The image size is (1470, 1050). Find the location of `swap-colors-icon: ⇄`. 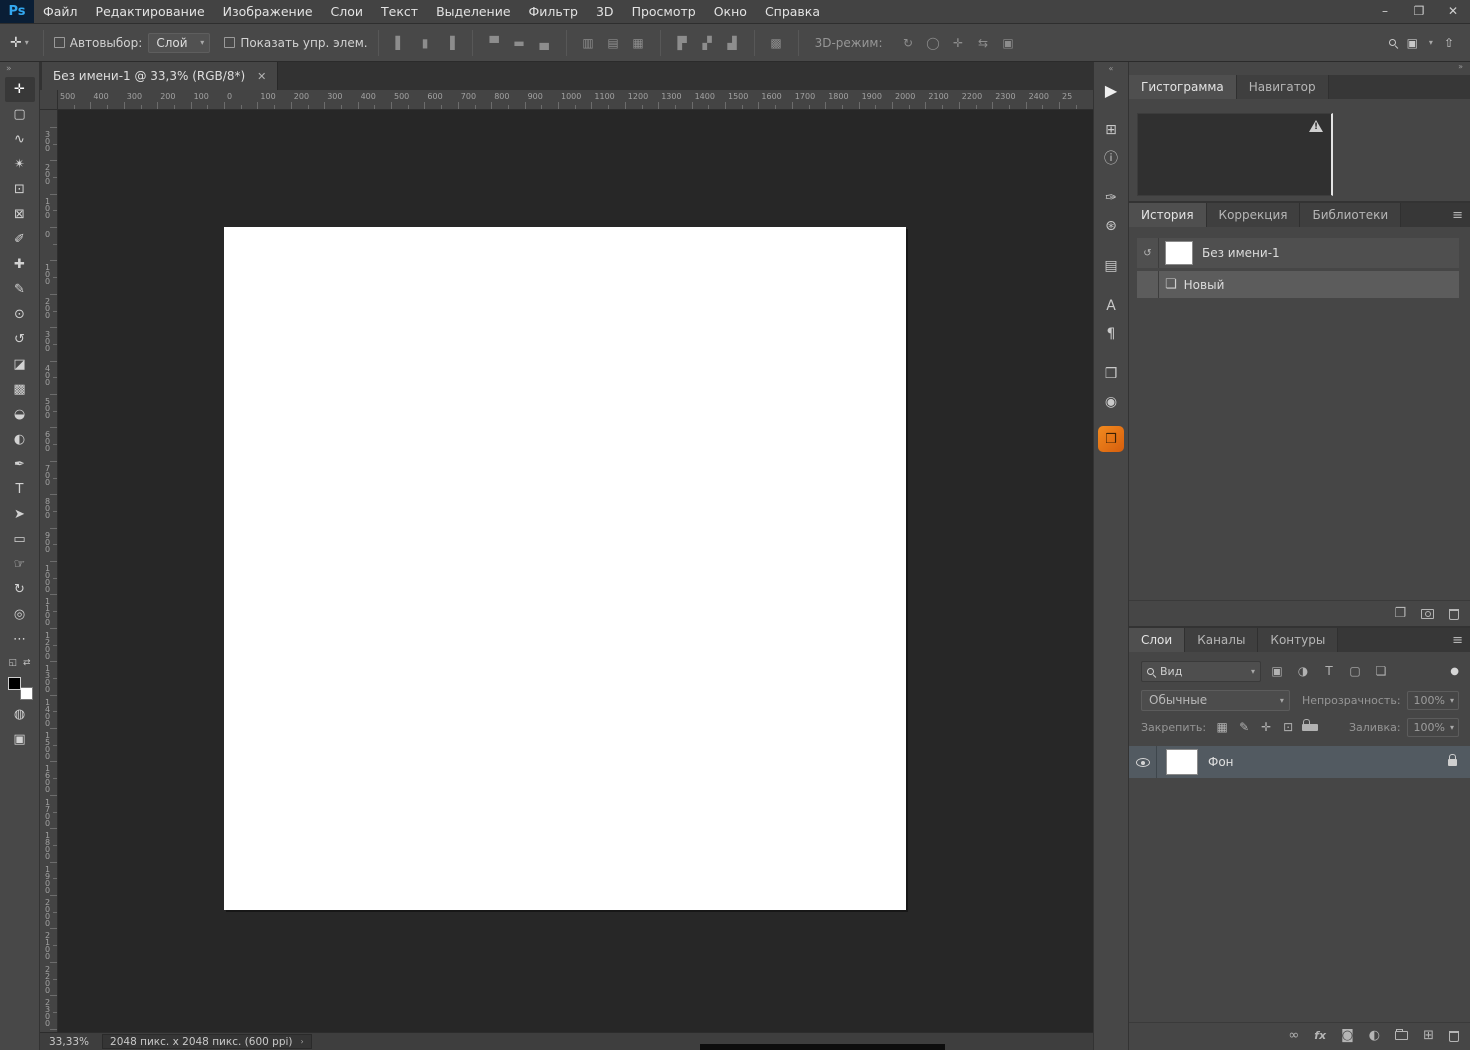

swap-colors-icon: ⇄ is located at coordinates (27, 663).